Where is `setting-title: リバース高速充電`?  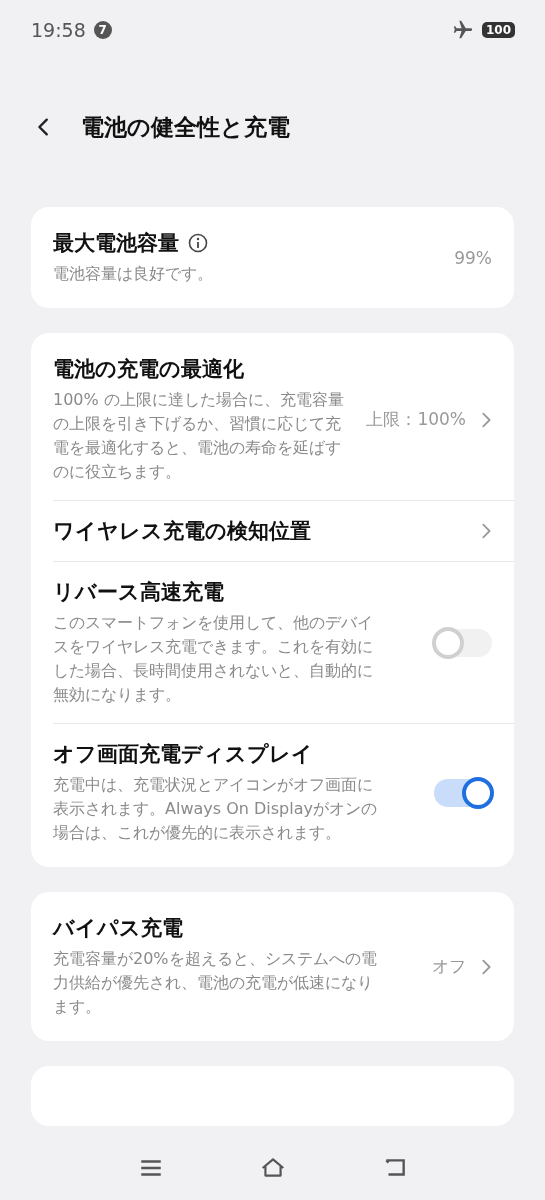 setting-title: リバース高速充電 is located at coordinates (138, 592).